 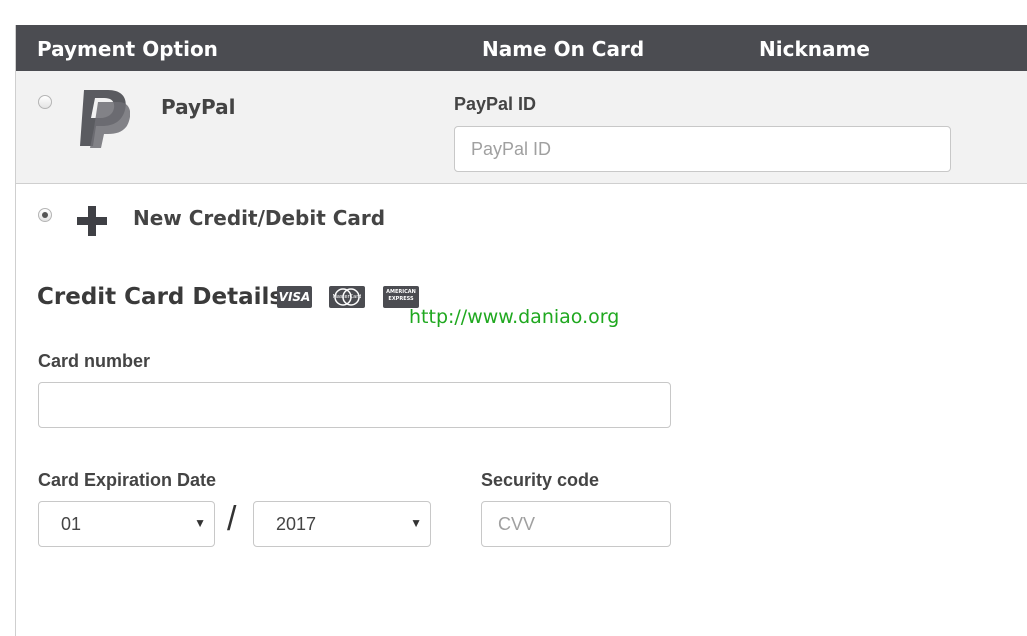 What do you see at coordinates (259, 218) in the screenshot?
I see `new-card-option-label: New Credit/Debit Card` at bounding box center [259, 218].